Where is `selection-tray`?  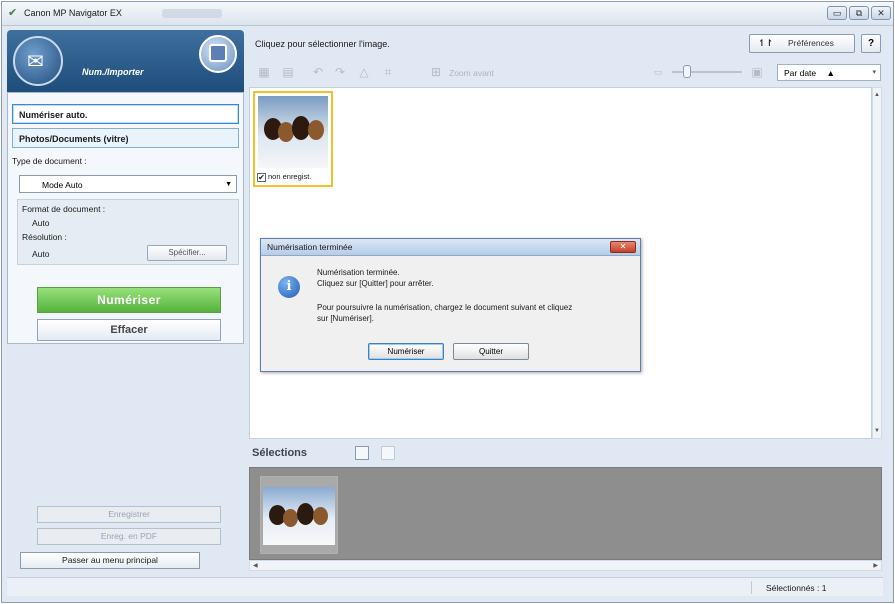 selection-tray is located at coordinates (565, 513).